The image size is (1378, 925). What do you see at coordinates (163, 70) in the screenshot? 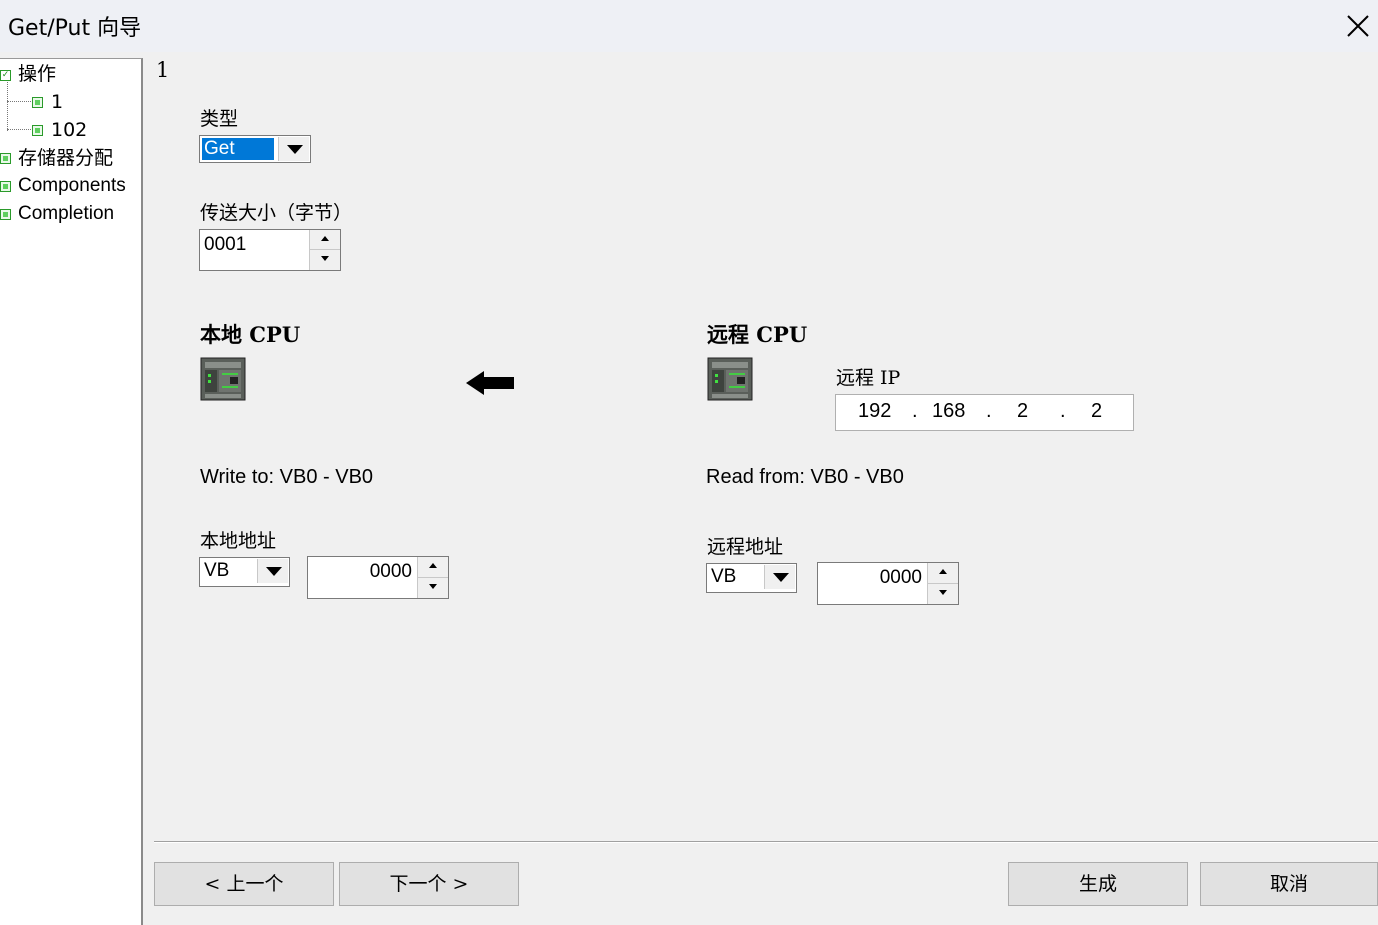
I see `page-number: 1` at bounding box center [163, 70].